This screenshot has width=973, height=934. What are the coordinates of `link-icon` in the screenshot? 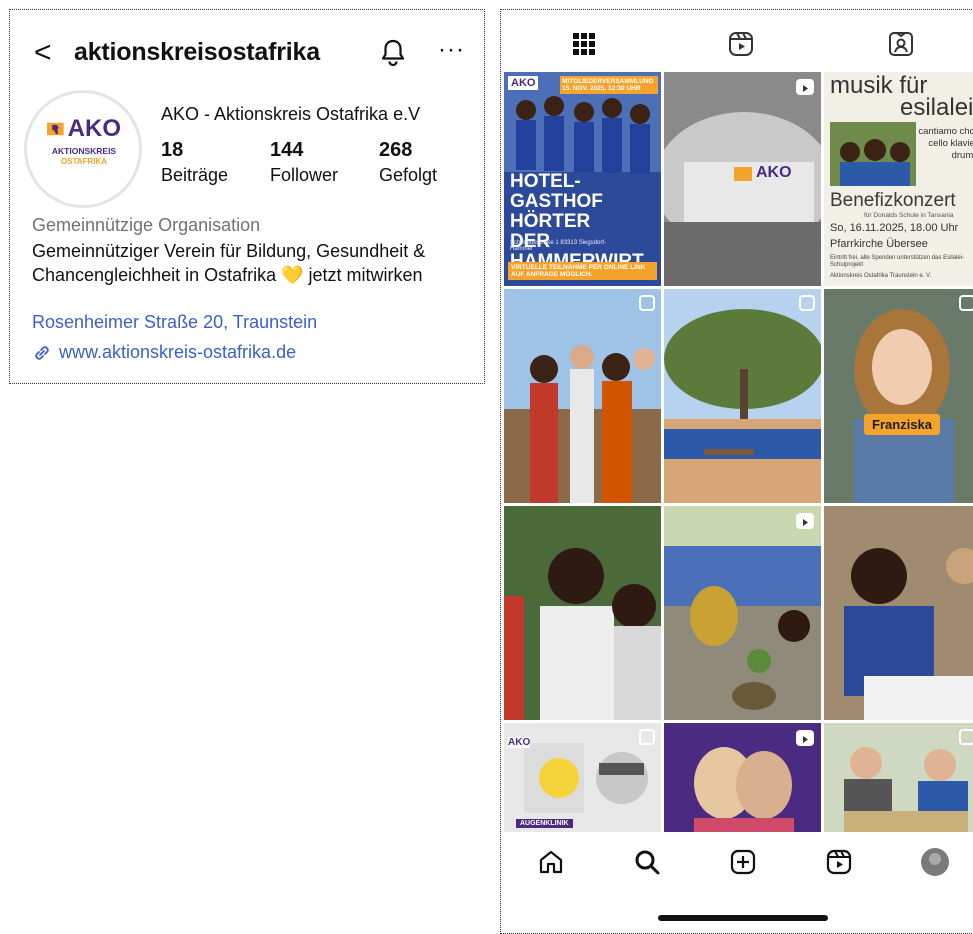 It's located at (42, 352).